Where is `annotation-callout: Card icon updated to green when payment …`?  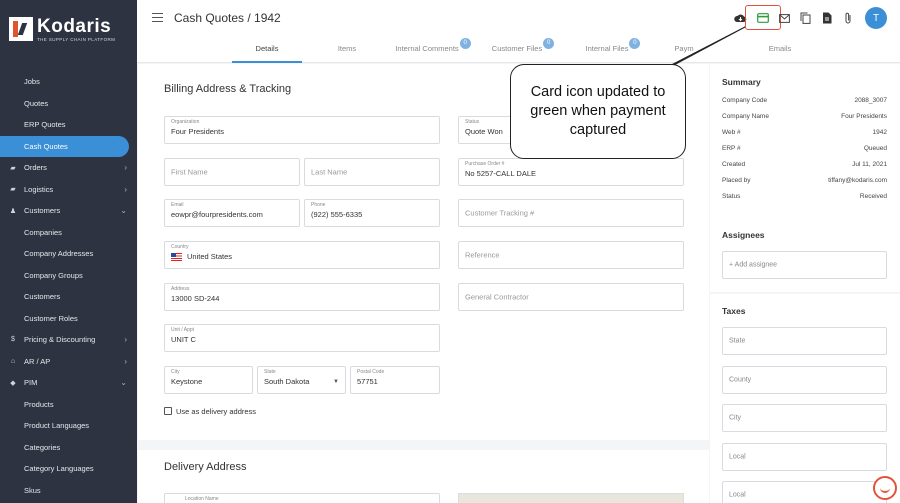
annotation-callout: Card icon updated to green when payment … is located at coordinates (598, 111).